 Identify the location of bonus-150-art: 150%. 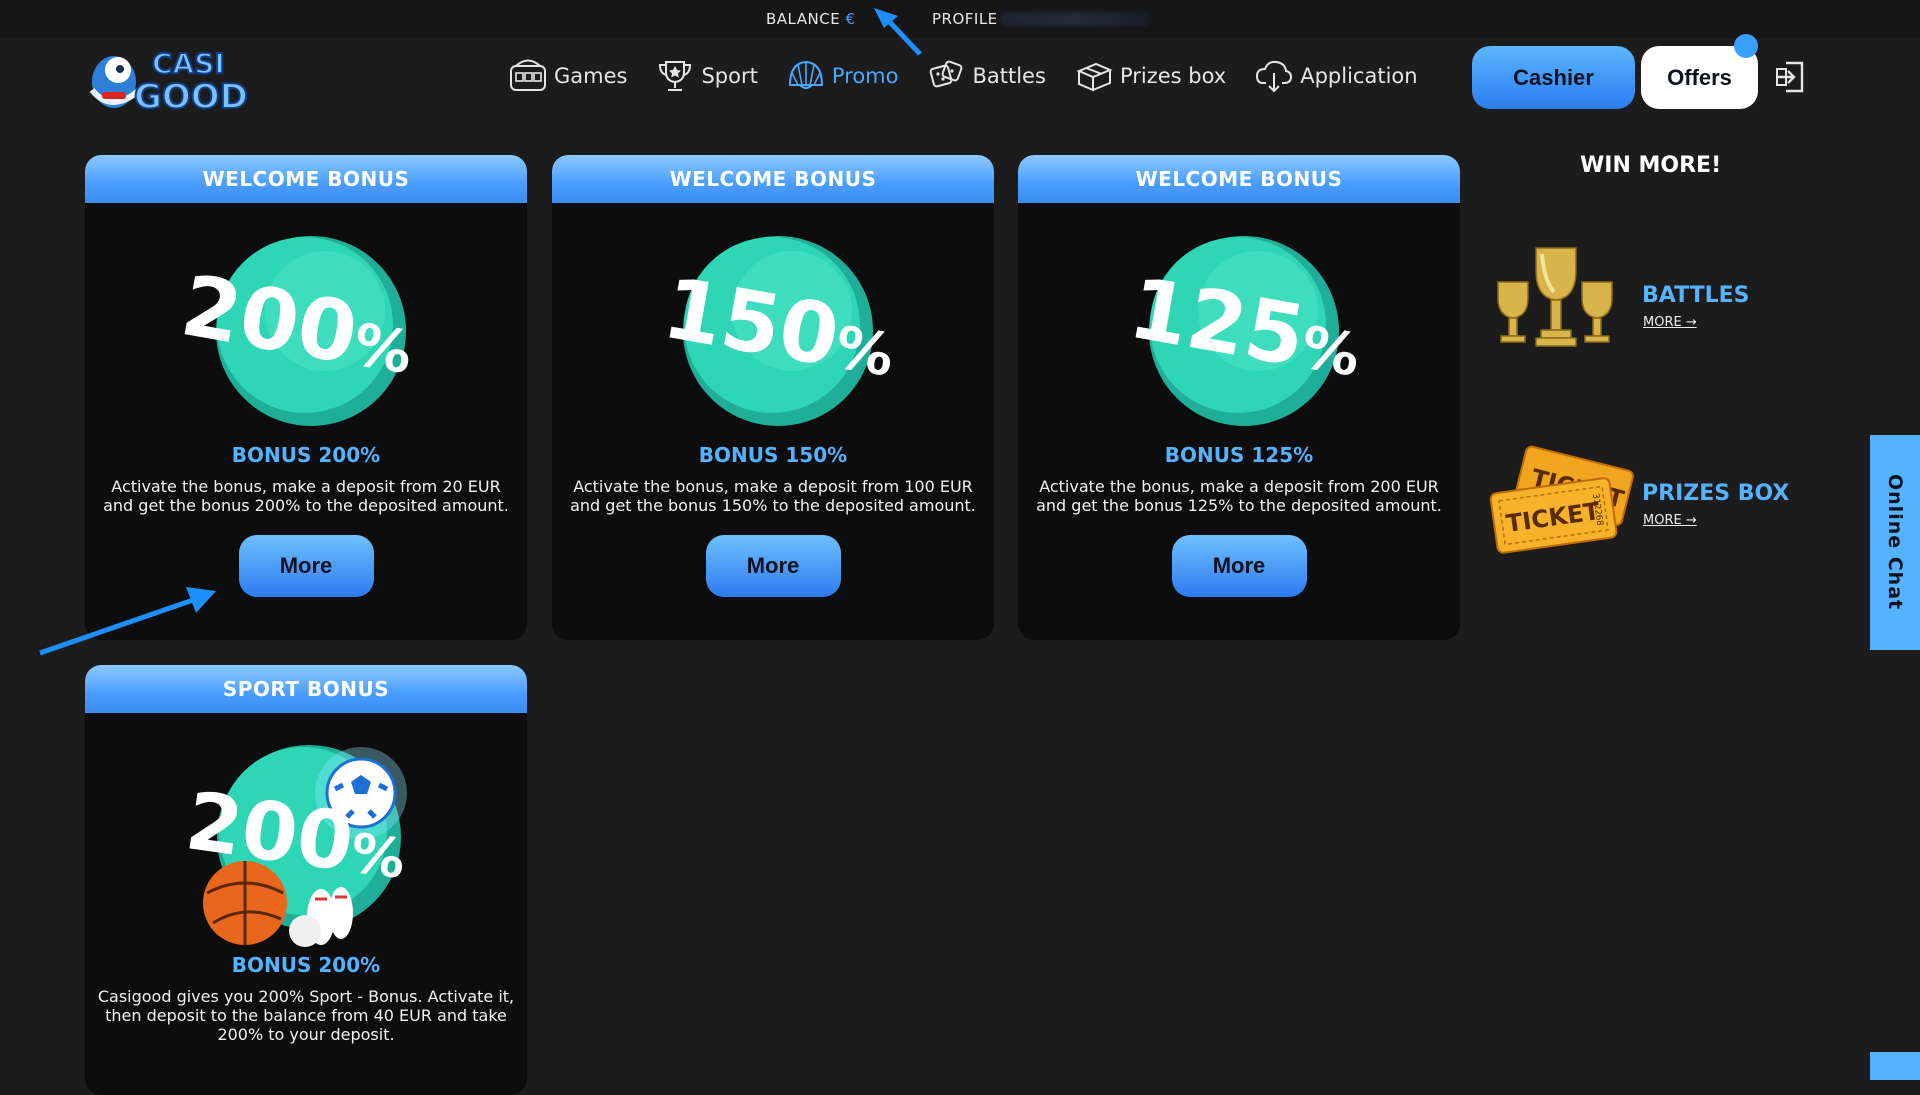
(773, 323).